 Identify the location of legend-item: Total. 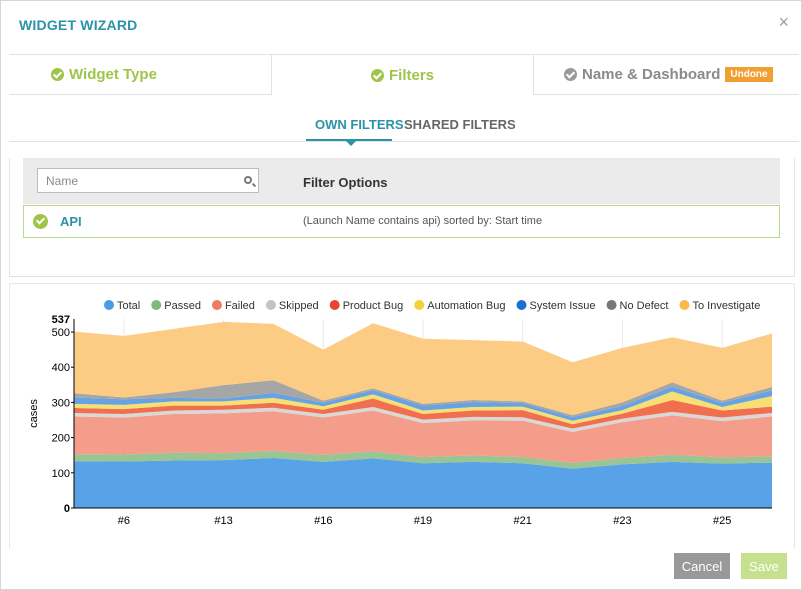
(128, 306).